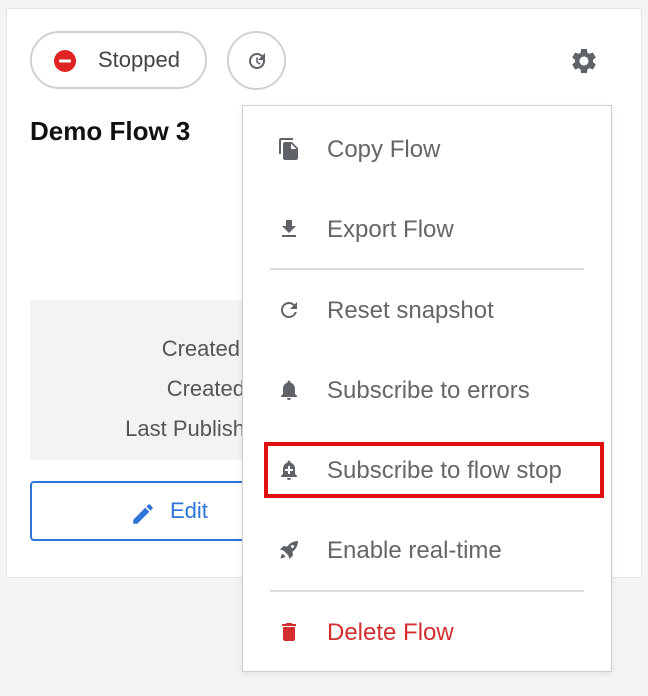 This screenshot has height=696, width=648. Describe the element at coordinates (410, 310) in the screenshot. I see `menu-item-label: Reset snapshot` at that location.